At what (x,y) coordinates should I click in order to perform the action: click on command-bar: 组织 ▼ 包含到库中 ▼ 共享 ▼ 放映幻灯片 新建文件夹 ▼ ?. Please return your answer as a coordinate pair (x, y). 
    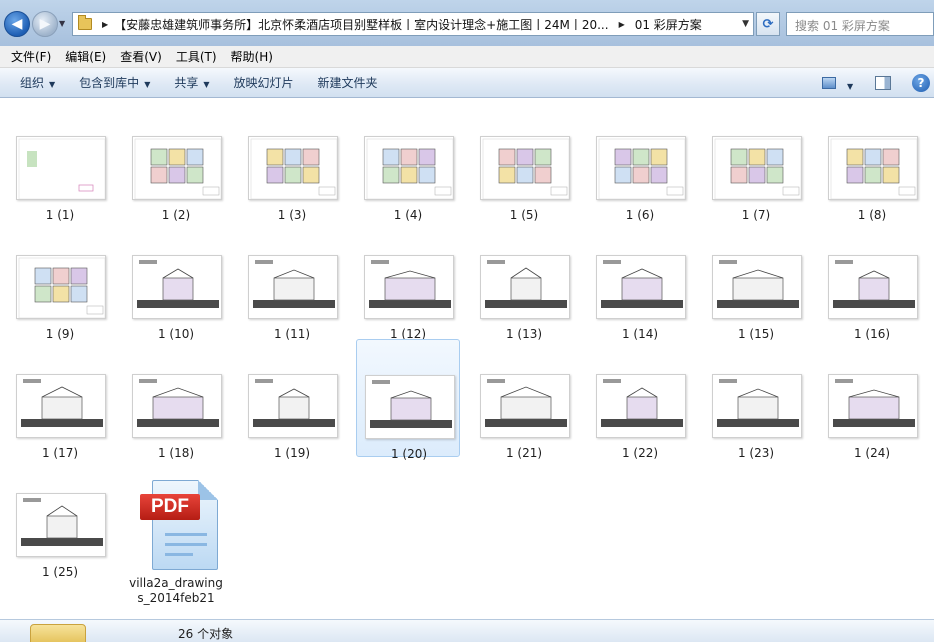
    Looking at the image, I should click on (467, 83).